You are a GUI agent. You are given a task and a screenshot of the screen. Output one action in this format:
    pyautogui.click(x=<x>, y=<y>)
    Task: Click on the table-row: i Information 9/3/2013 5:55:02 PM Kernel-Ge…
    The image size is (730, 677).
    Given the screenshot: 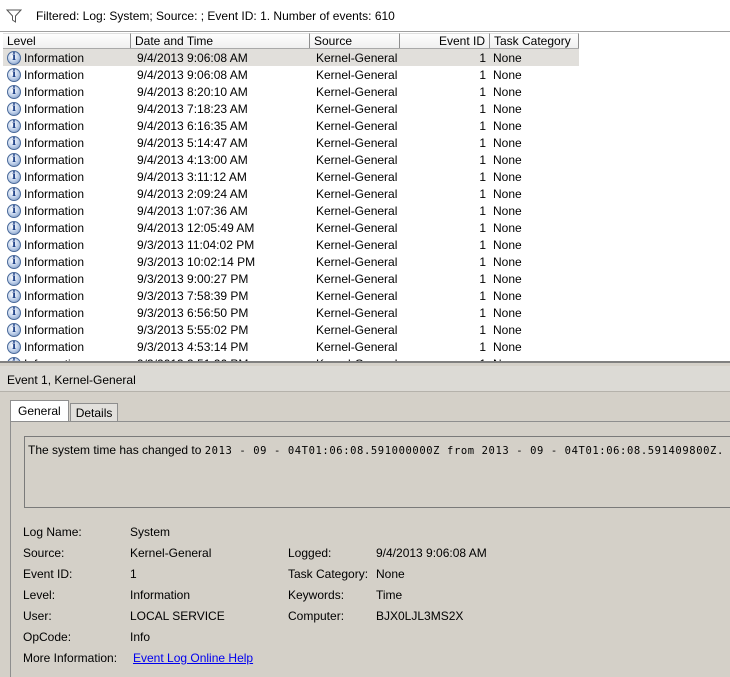 What is the action you would take?
    pyautogui.click(x=366, y=329)
    